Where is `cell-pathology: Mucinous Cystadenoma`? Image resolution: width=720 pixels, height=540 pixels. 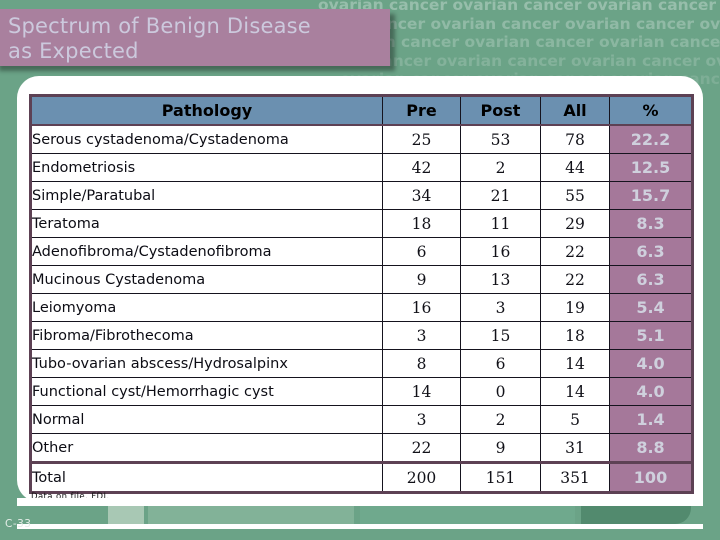 cell-pathology: Mucinous Cystadenoma is located at coordinates (206, 279).